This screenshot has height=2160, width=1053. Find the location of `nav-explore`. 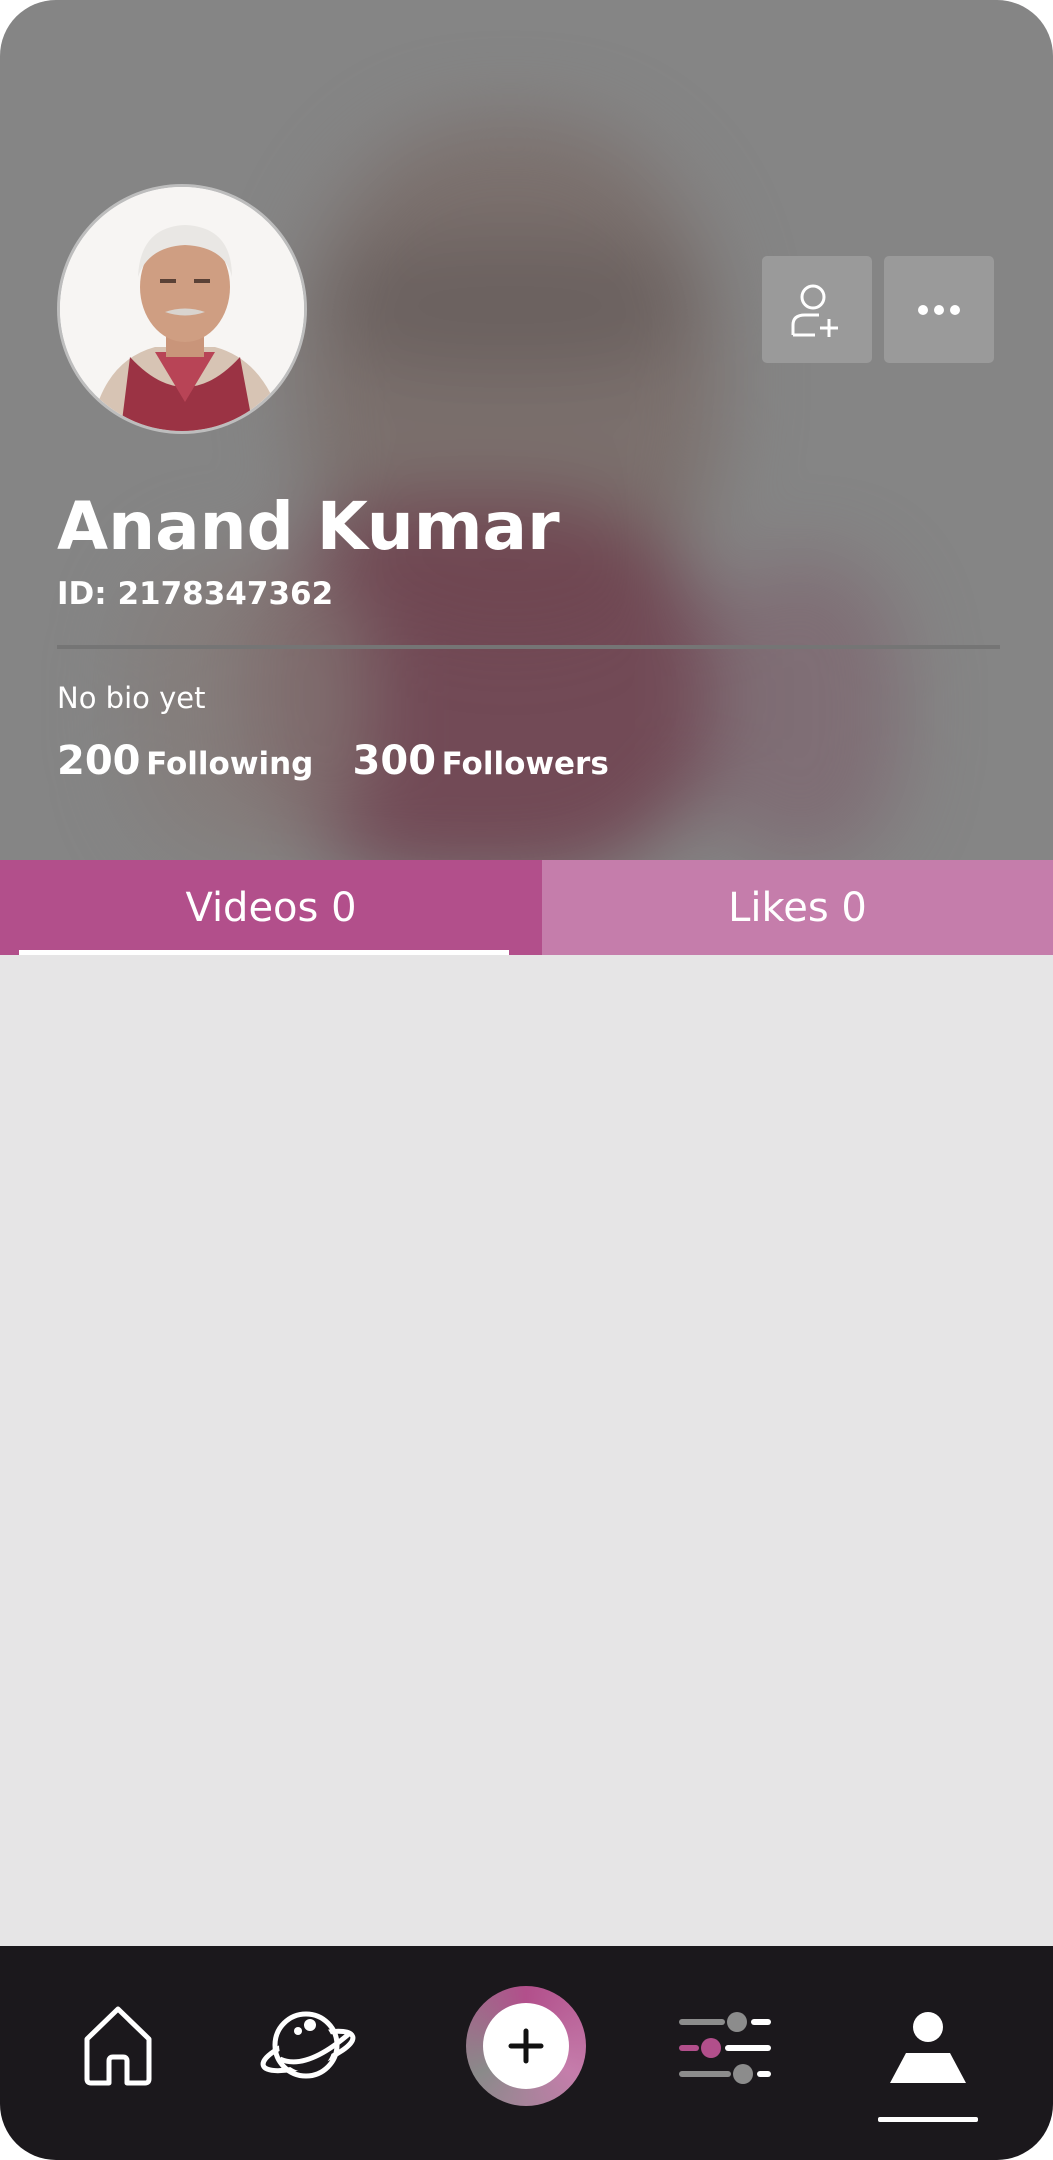

nav-explore is located at coordinates (307, 2046).